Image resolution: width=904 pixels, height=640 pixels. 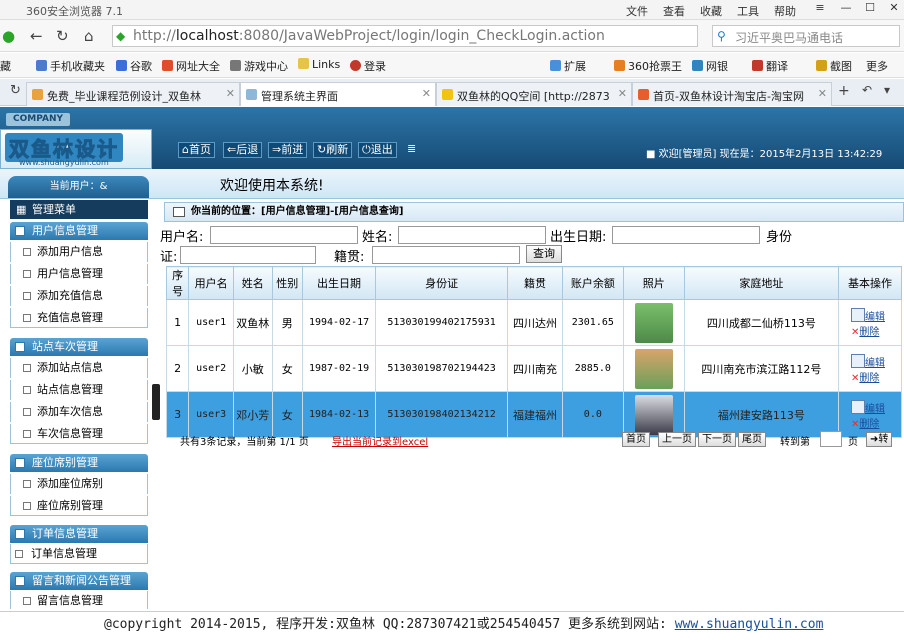 What do you see at coordinates (333, 150) in the screenshot?
I see `nav-refresh-button: ↻刷新` at bounding box center [333, 150].